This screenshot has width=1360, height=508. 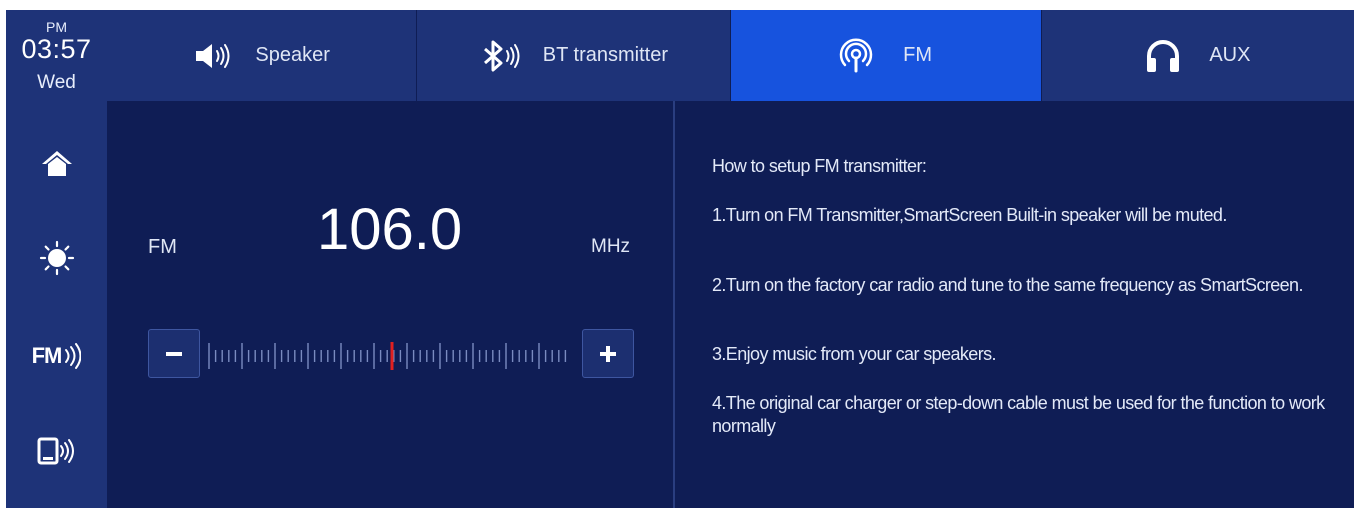 What do you see at coordinates (292, 55) in the screenshot?
I see `tab-speaker-label: Speaker` at bounding box center [292, 55].